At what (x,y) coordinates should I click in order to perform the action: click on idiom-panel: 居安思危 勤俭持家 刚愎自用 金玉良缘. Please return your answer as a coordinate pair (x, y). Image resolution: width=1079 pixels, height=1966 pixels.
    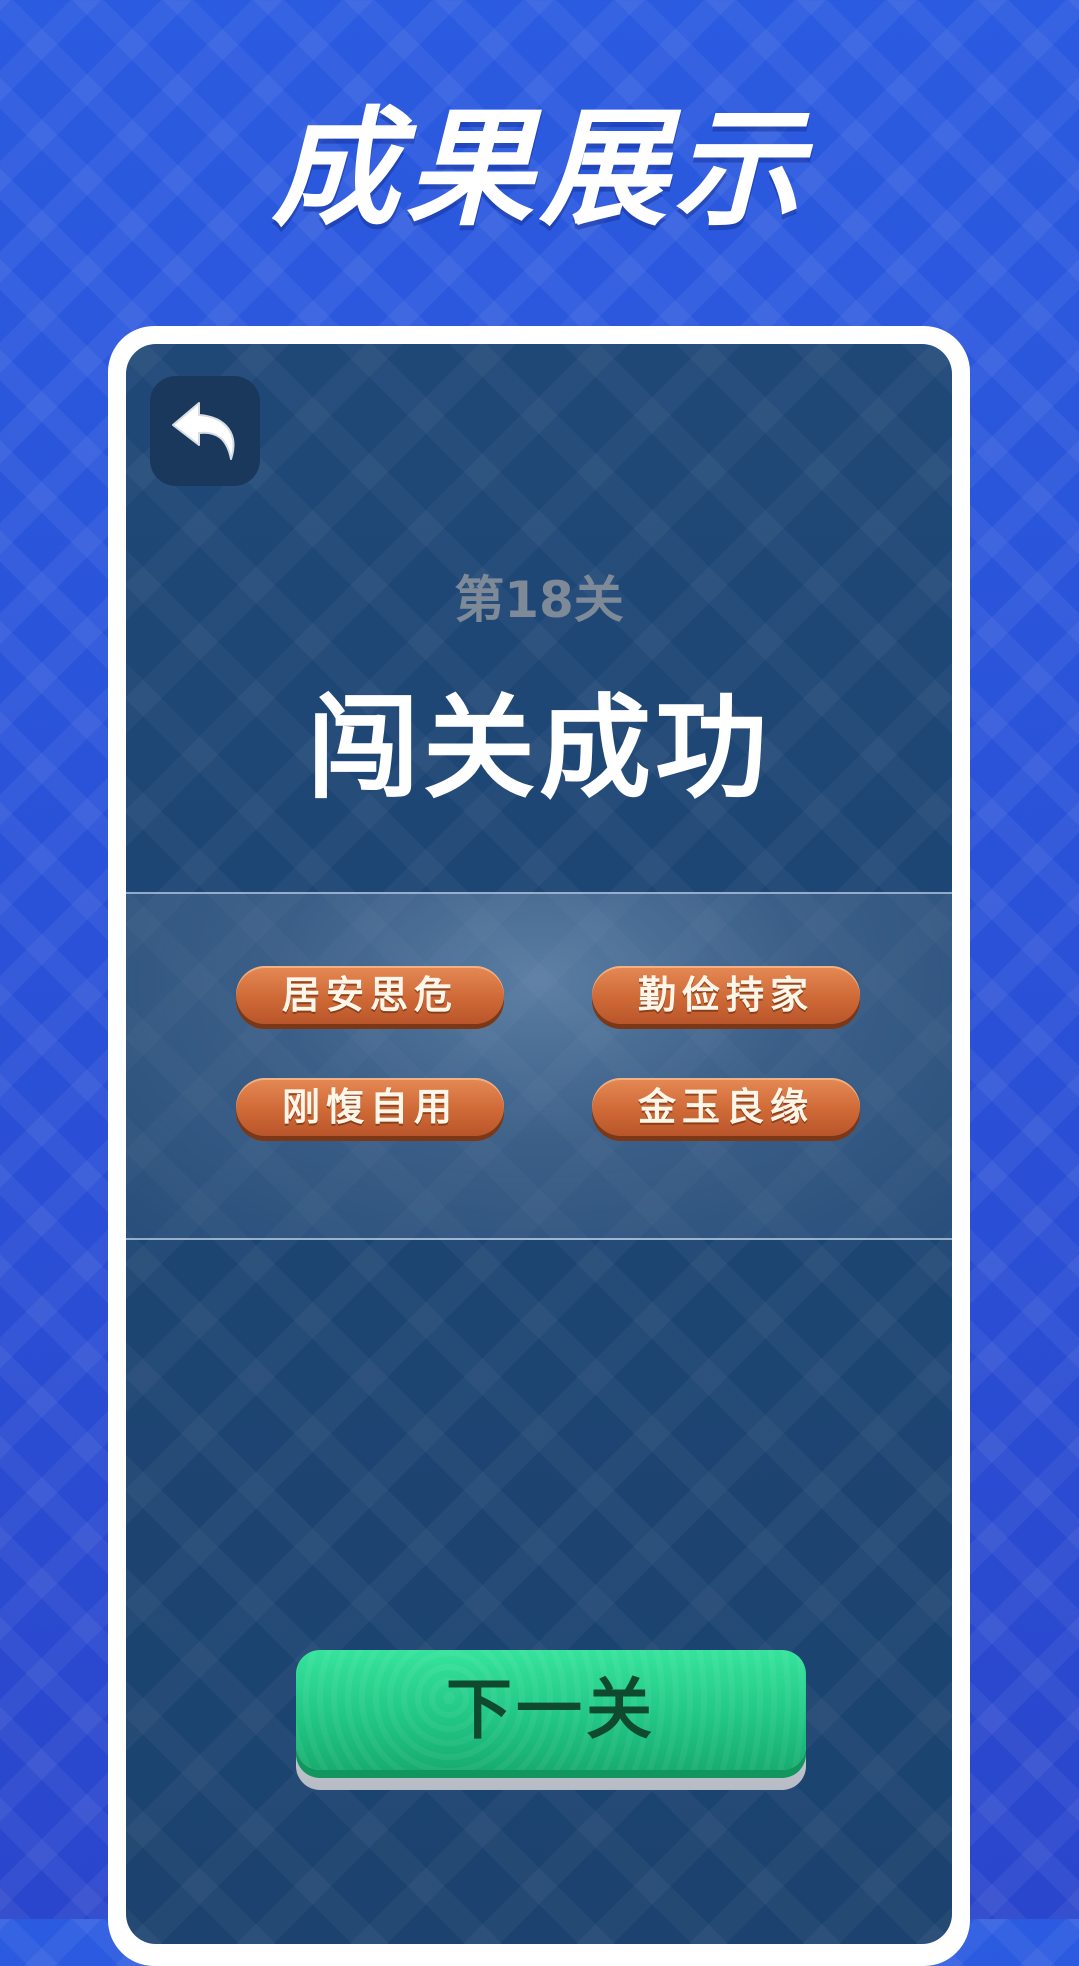
    Looking at the image, I should click on (539, 1066).